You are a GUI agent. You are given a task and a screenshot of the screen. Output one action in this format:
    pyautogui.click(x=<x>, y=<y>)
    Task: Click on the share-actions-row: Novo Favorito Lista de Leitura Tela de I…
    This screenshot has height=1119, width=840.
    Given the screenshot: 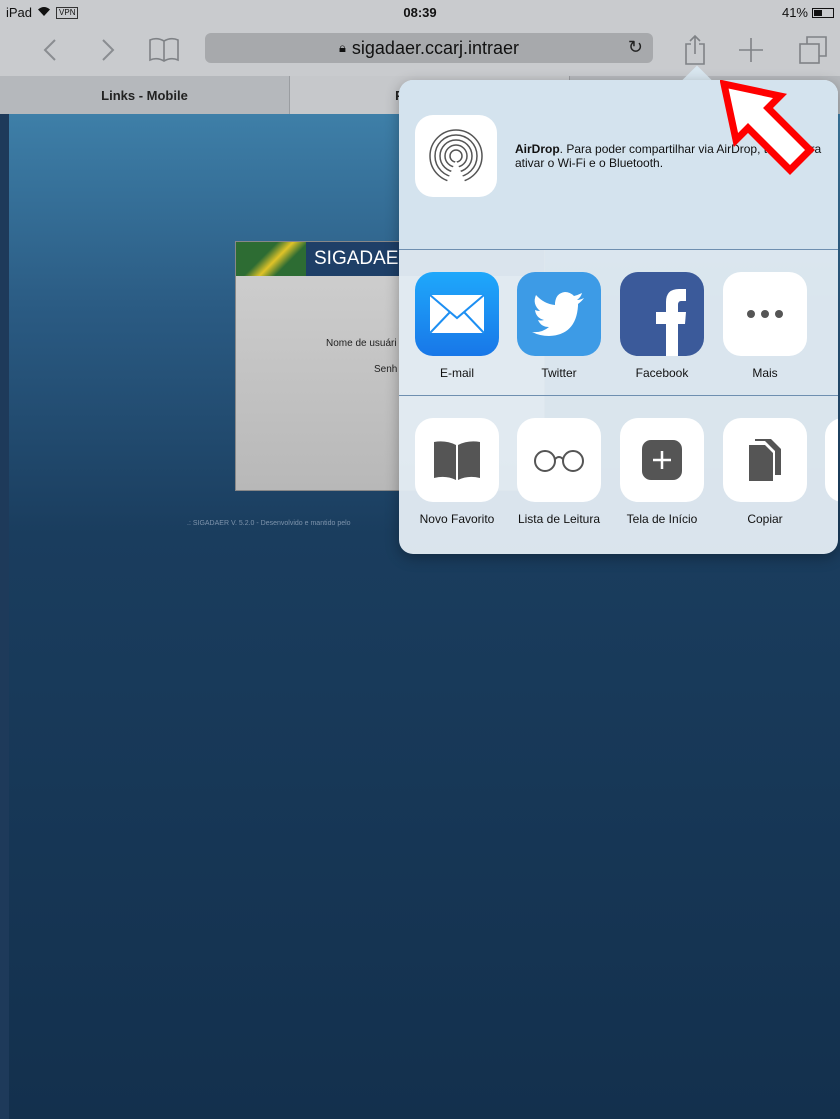 What is the action you would take?
    pyautogui.click(x=618, y=475)
    